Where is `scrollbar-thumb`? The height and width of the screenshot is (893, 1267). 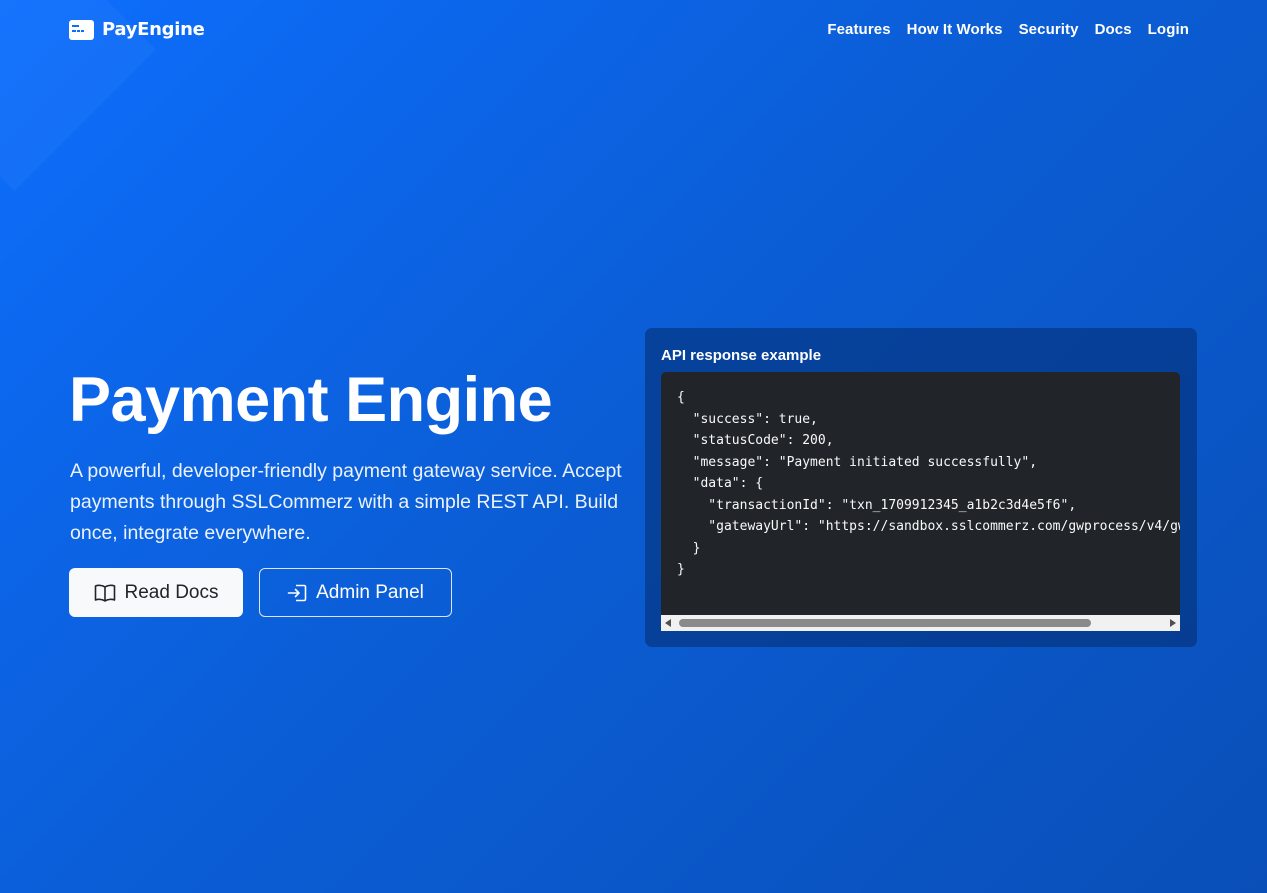
scrollbar-thumb is located at coordinates (885, 623).